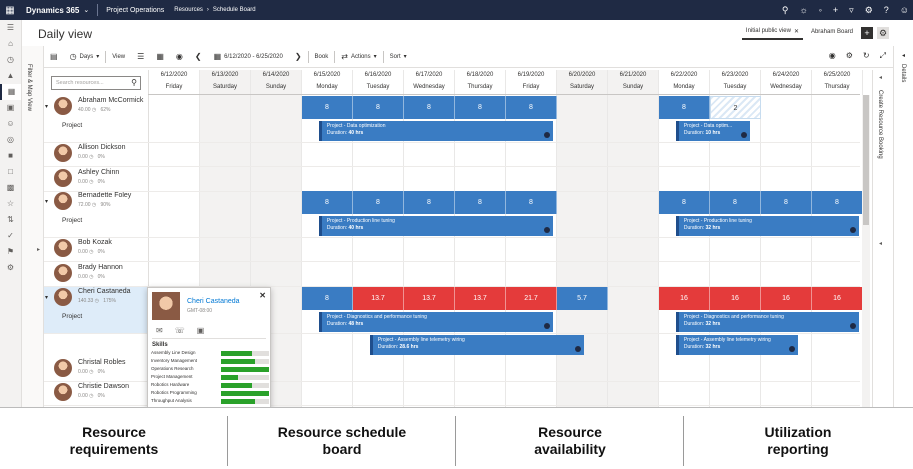  What do you see at coordinates (866, 251) in the screenshot?
I see `vertical-scrollbar` at bounding box center [866, 251].